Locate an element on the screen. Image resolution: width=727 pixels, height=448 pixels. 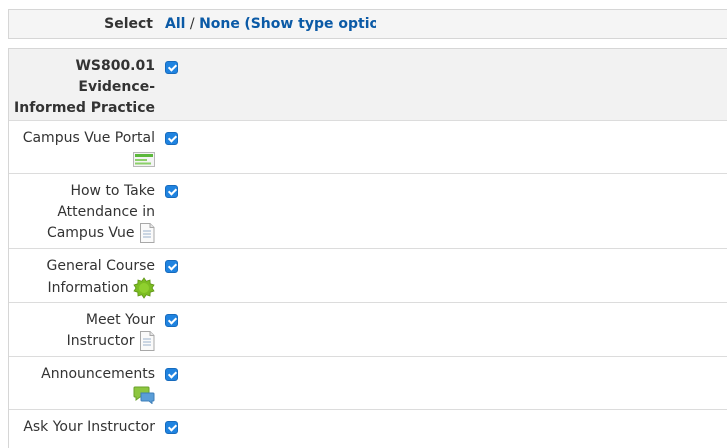
activity-name: Ask Your Instructor is located at coordinates (82, 427).